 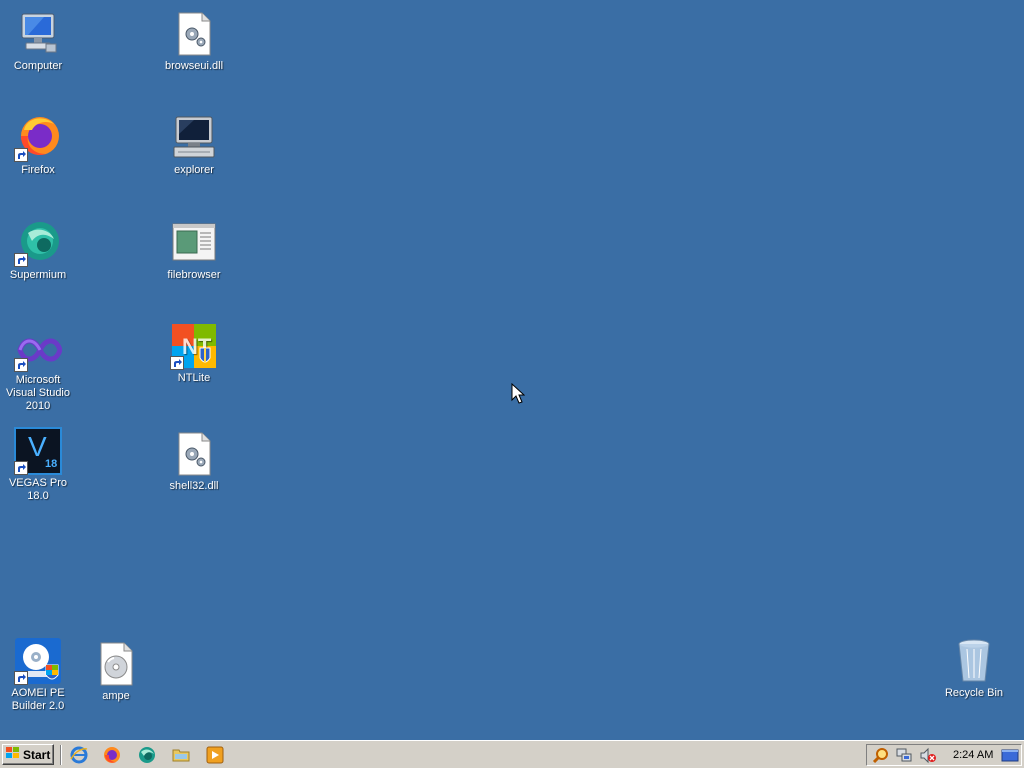 I want to click on taskbar-separator, so click(x=61, y=755).